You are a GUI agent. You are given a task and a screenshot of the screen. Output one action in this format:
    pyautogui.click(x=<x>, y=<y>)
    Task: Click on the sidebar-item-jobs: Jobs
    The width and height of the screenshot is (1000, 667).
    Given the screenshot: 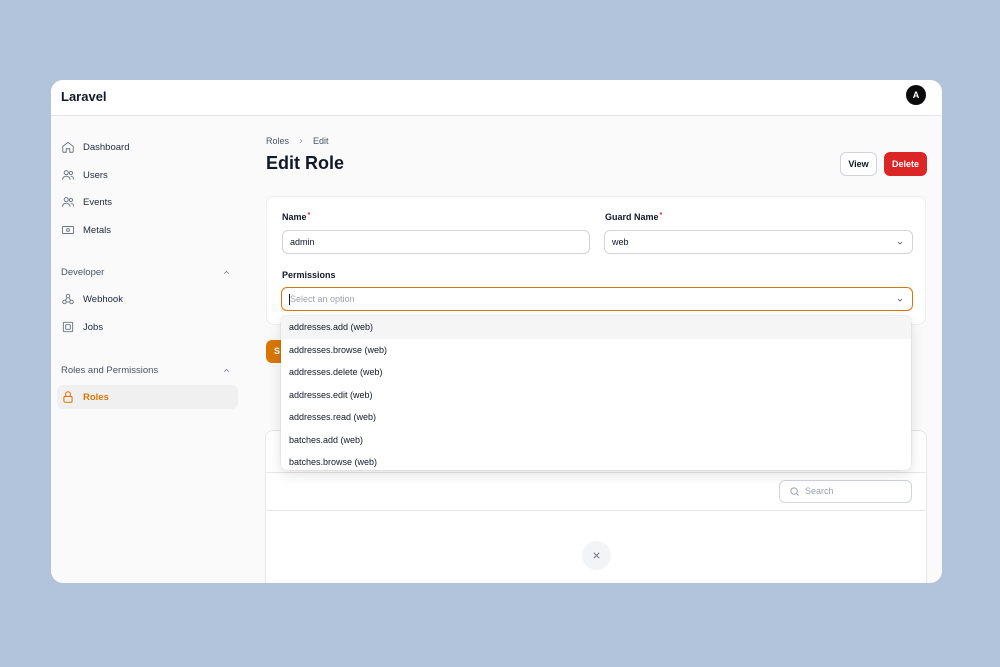 What is the action you would take?
    pyautogui.click(x=82, y=327)
    